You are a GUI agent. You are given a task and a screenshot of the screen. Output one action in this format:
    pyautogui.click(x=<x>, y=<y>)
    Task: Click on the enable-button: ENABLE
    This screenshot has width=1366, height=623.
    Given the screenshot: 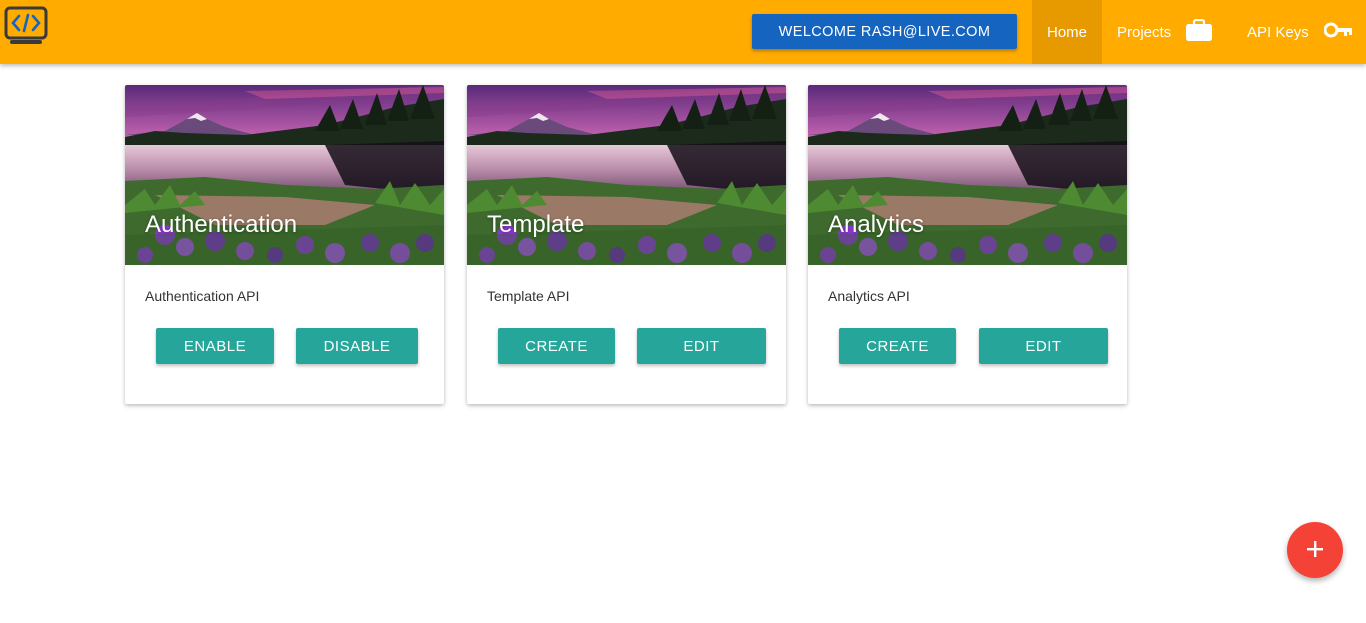 What is the action you would take?
    pyautogui.click(x=215, y=346)
    